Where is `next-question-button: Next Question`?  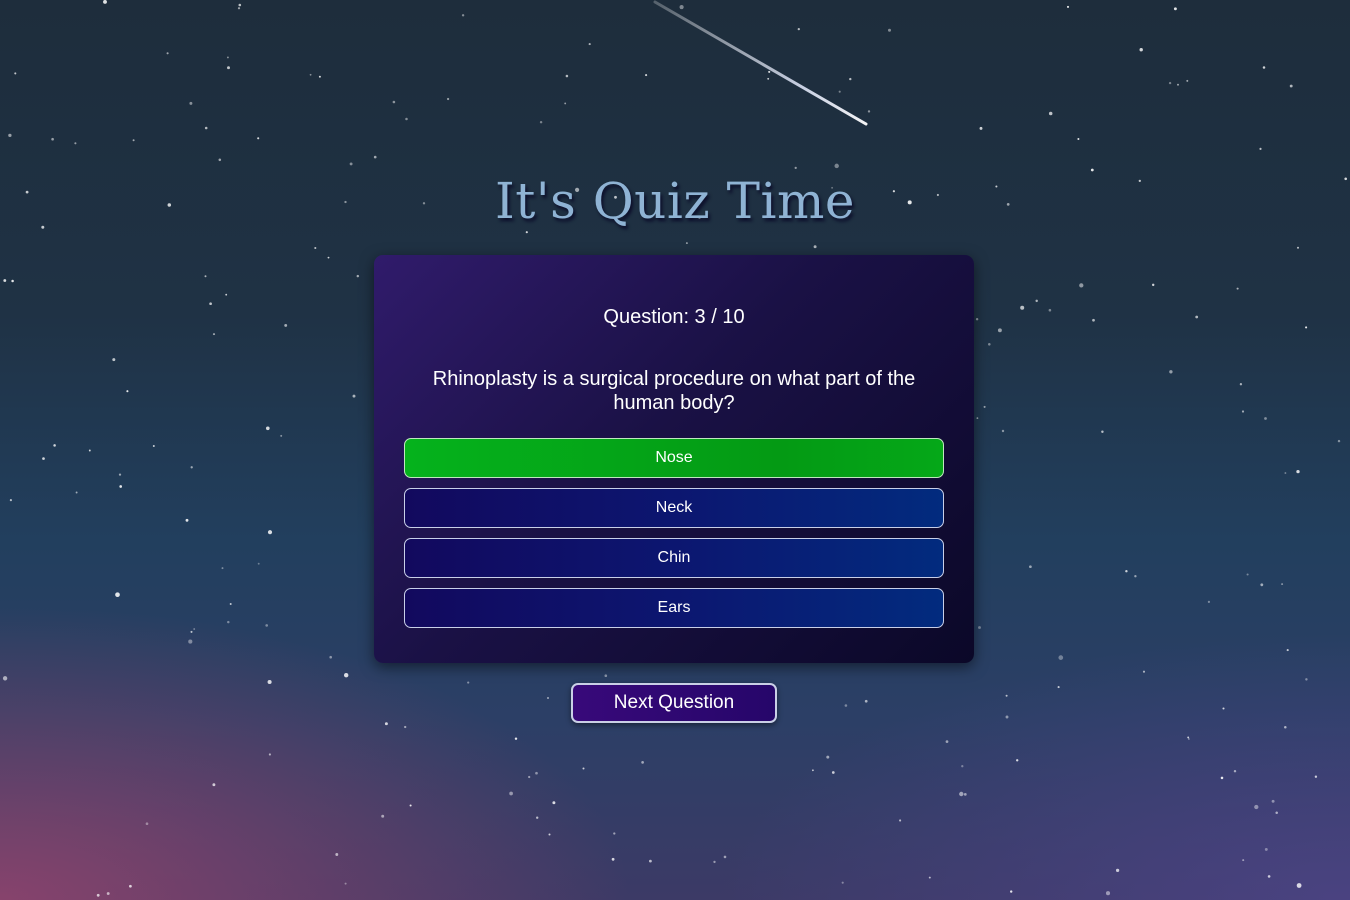 next-question-button: Next Question is located at coordinates (674, 703).